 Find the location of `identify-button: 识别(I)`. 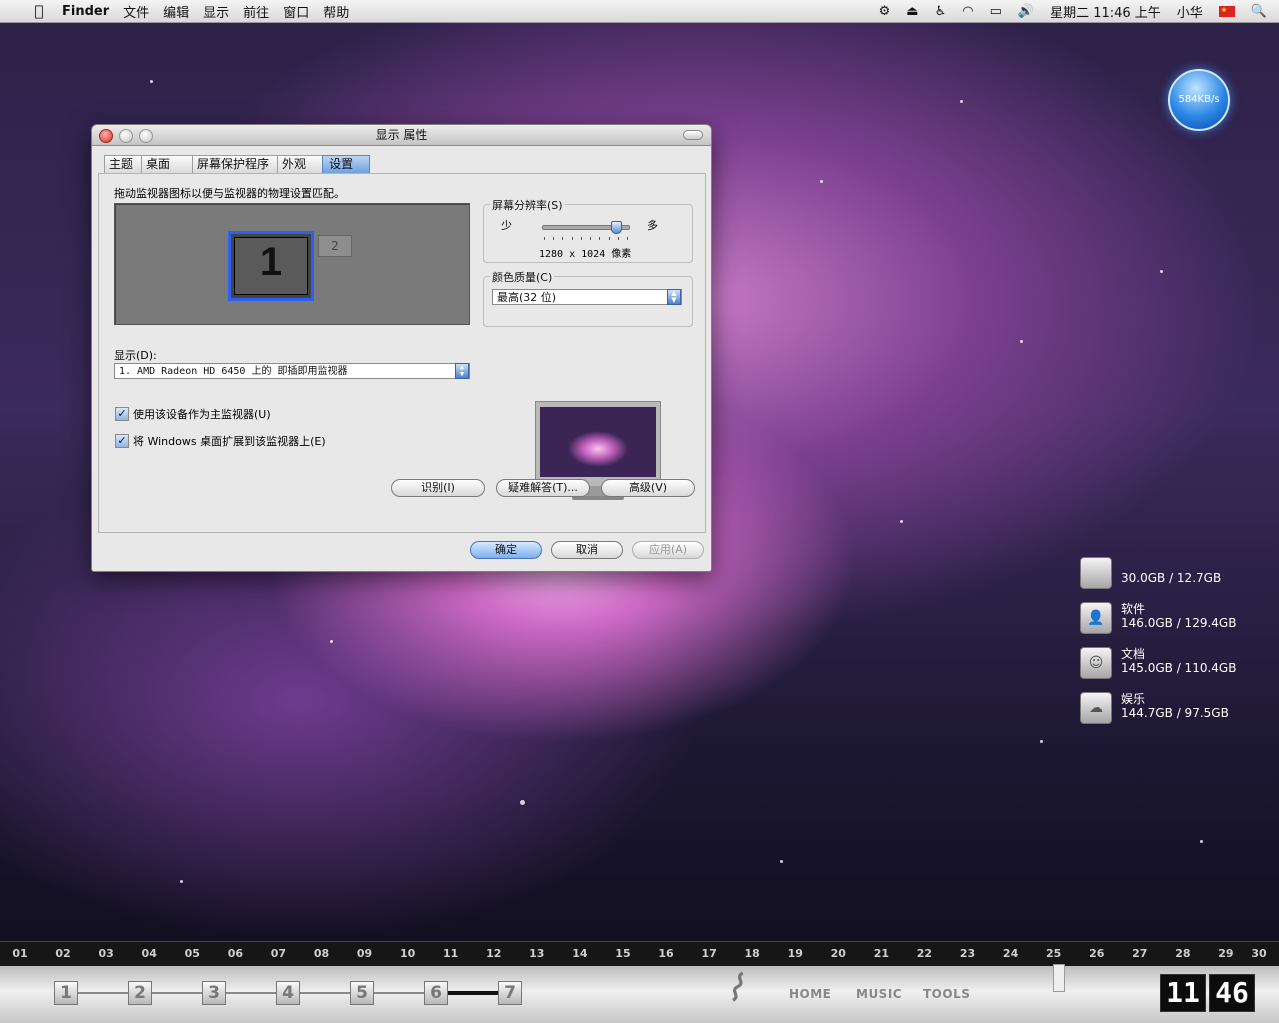

identify-button: 识别(I) is located at coordinates (438, 488).